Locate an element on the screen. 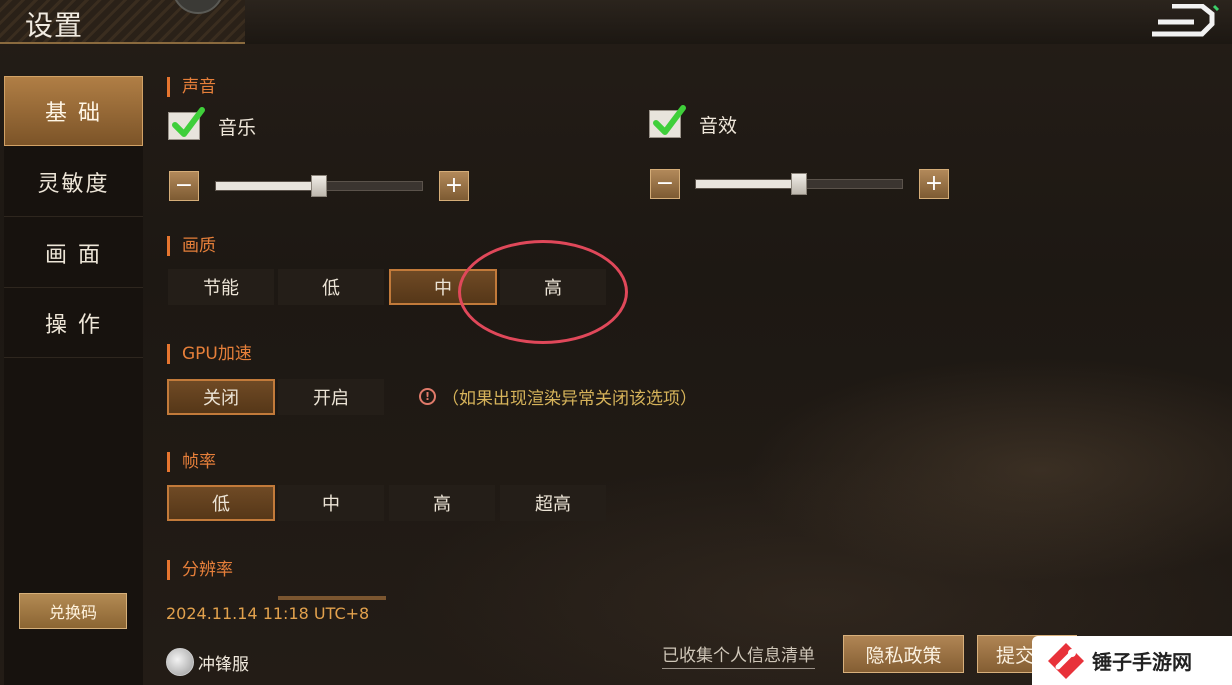 The image size is (1232, 685). framerate-option-ultra: 超高 is located at coordinates (553, 503).